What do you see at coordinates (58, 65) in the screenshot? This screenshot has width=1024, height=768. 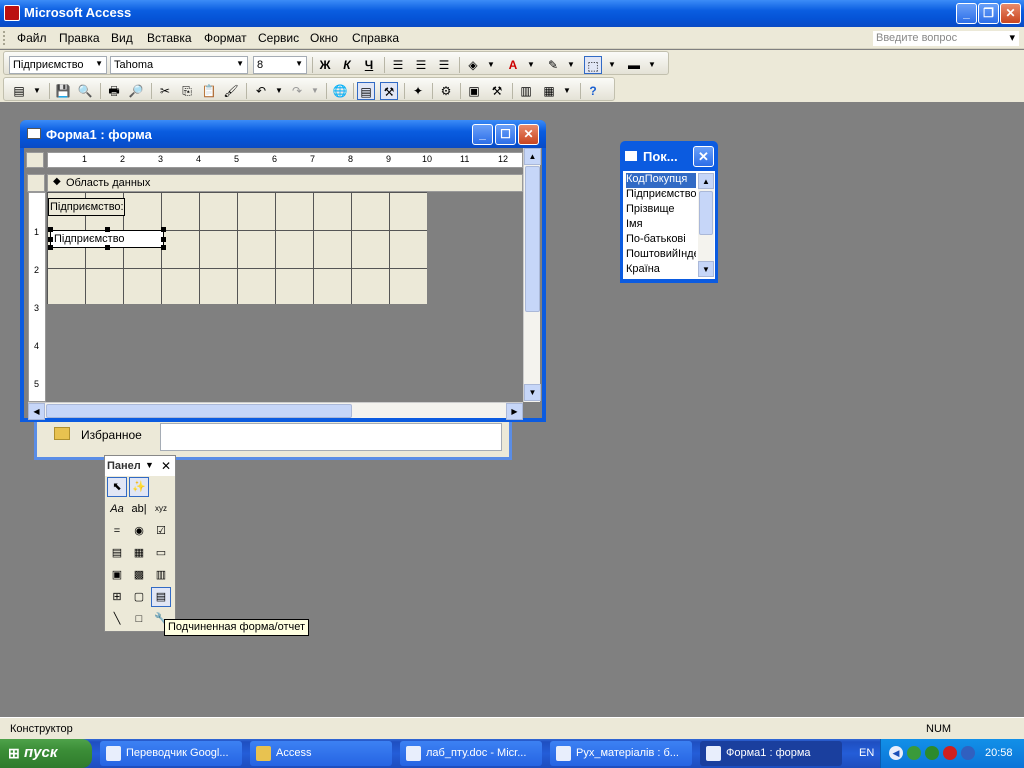 I see `object-select: Підприємство ▼` at bounding box center [58, 65].